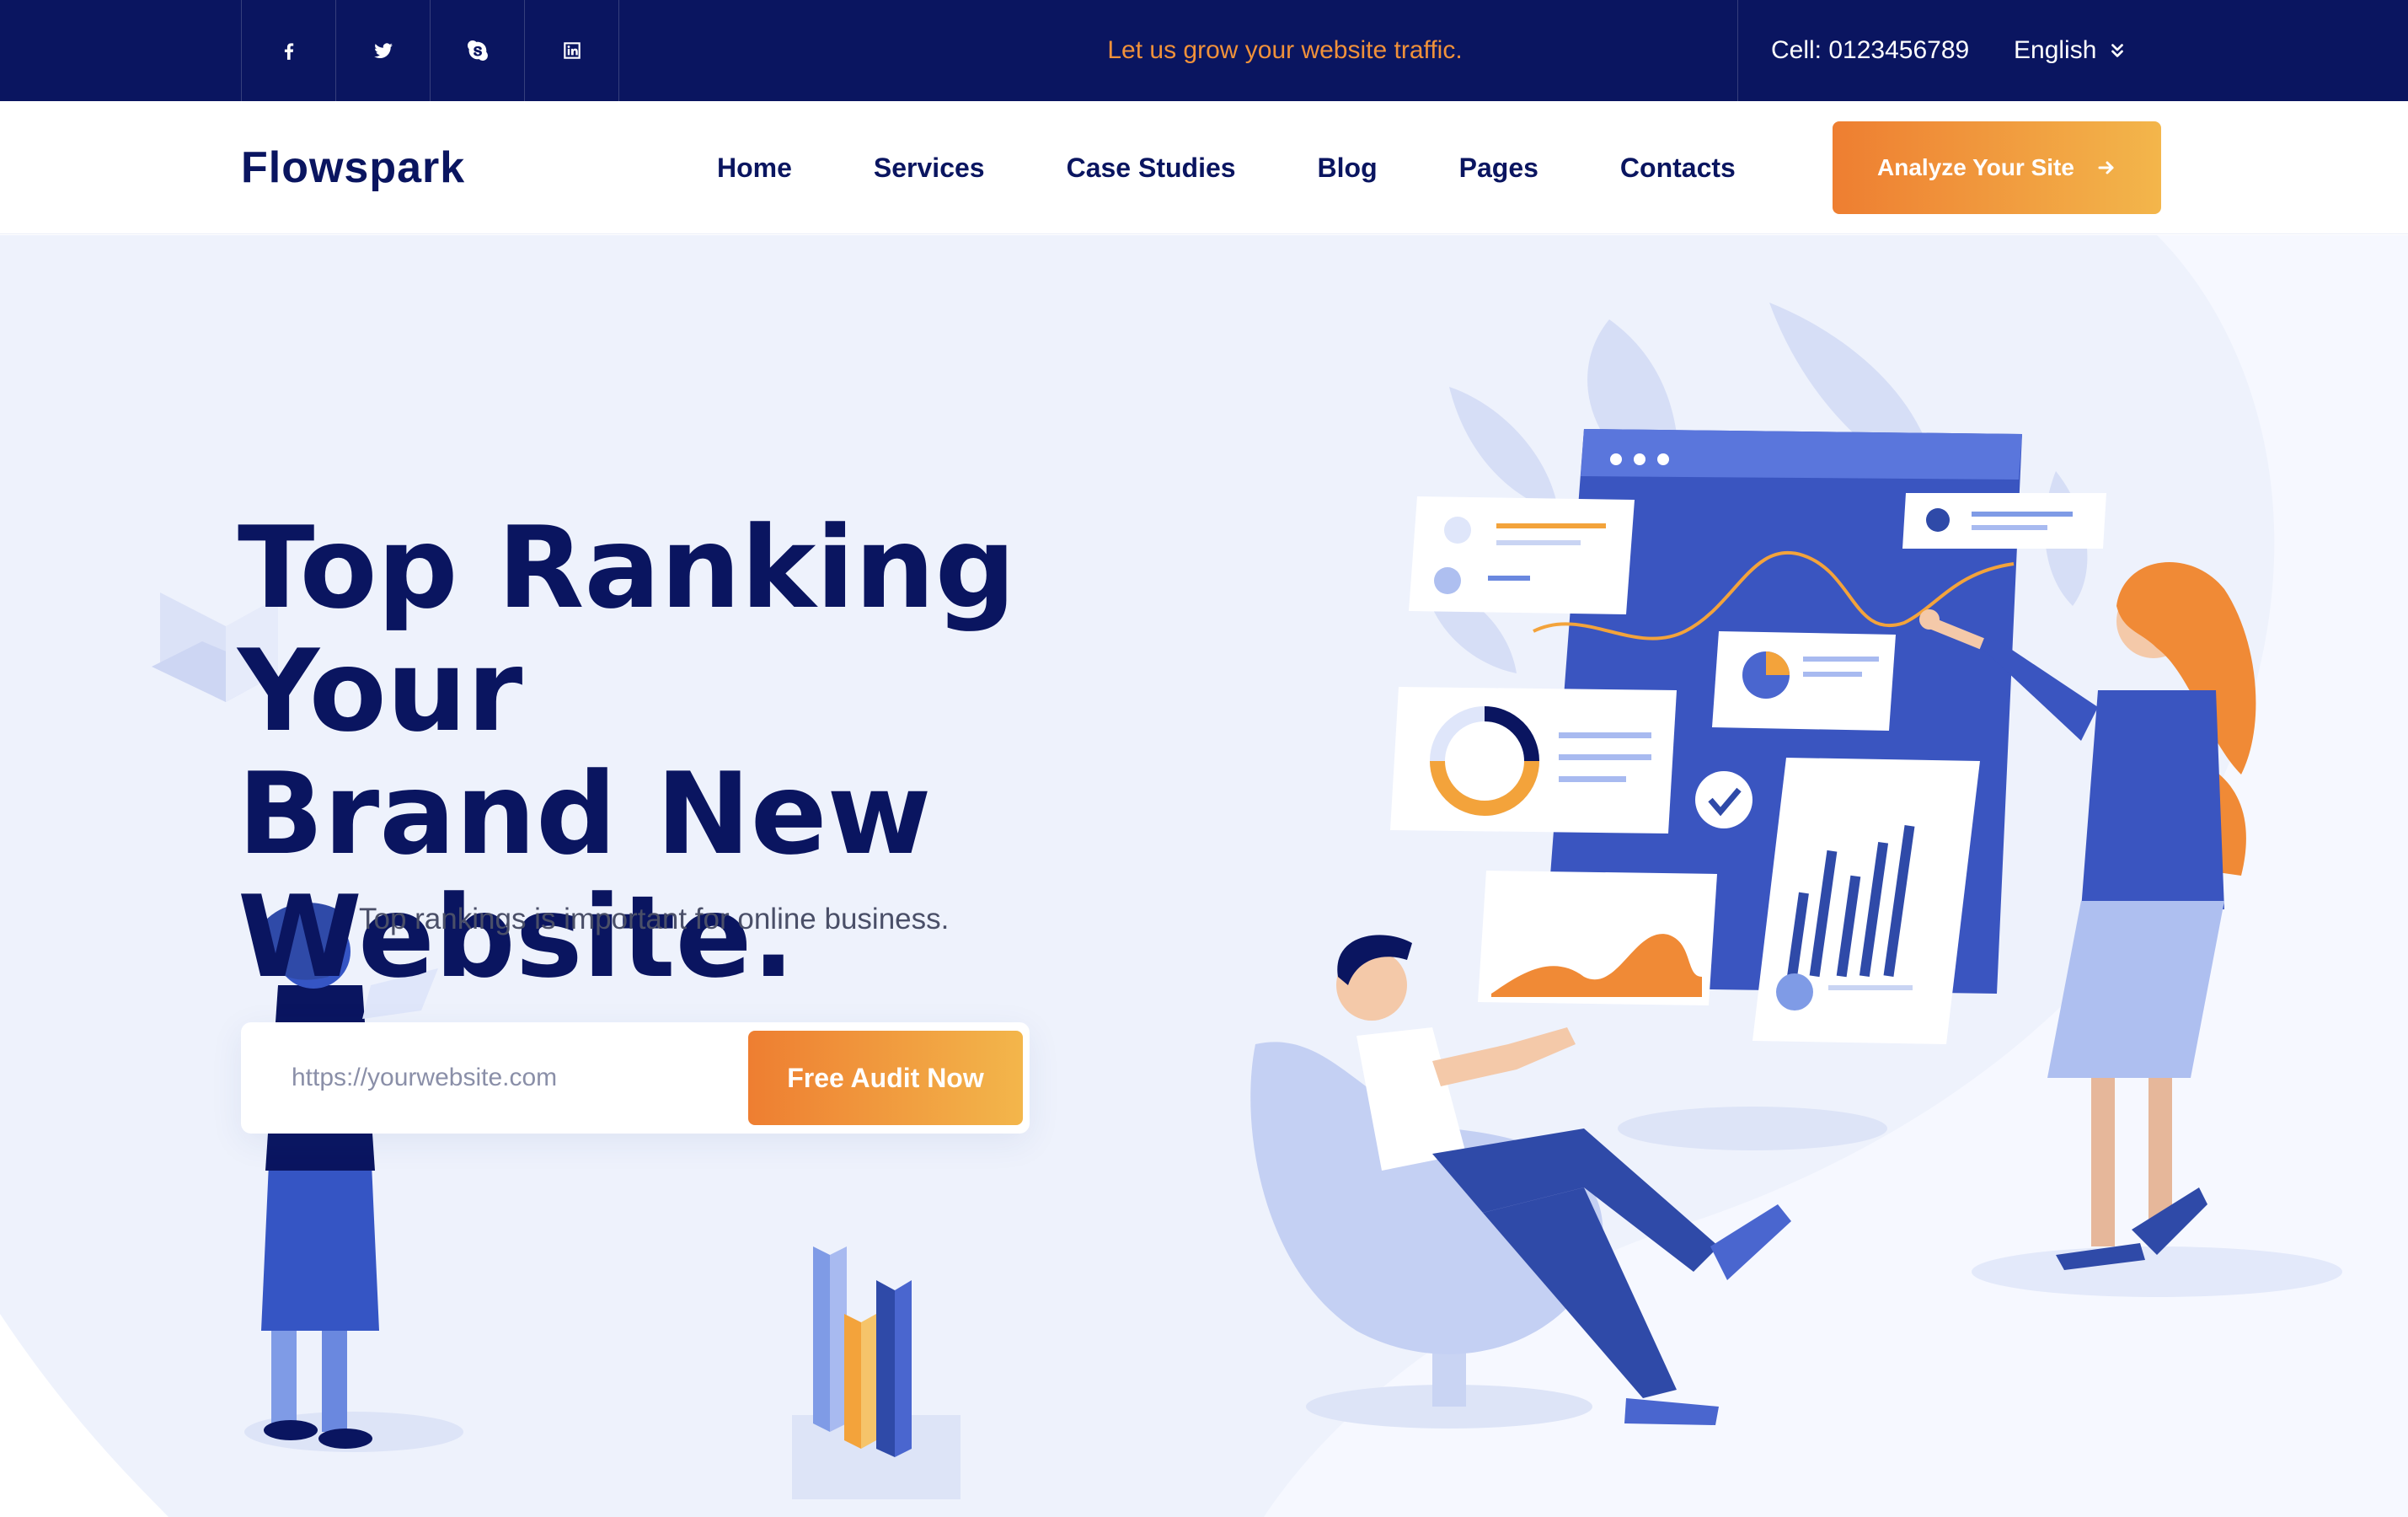  I want to click on skype-link, so click(478, 50).